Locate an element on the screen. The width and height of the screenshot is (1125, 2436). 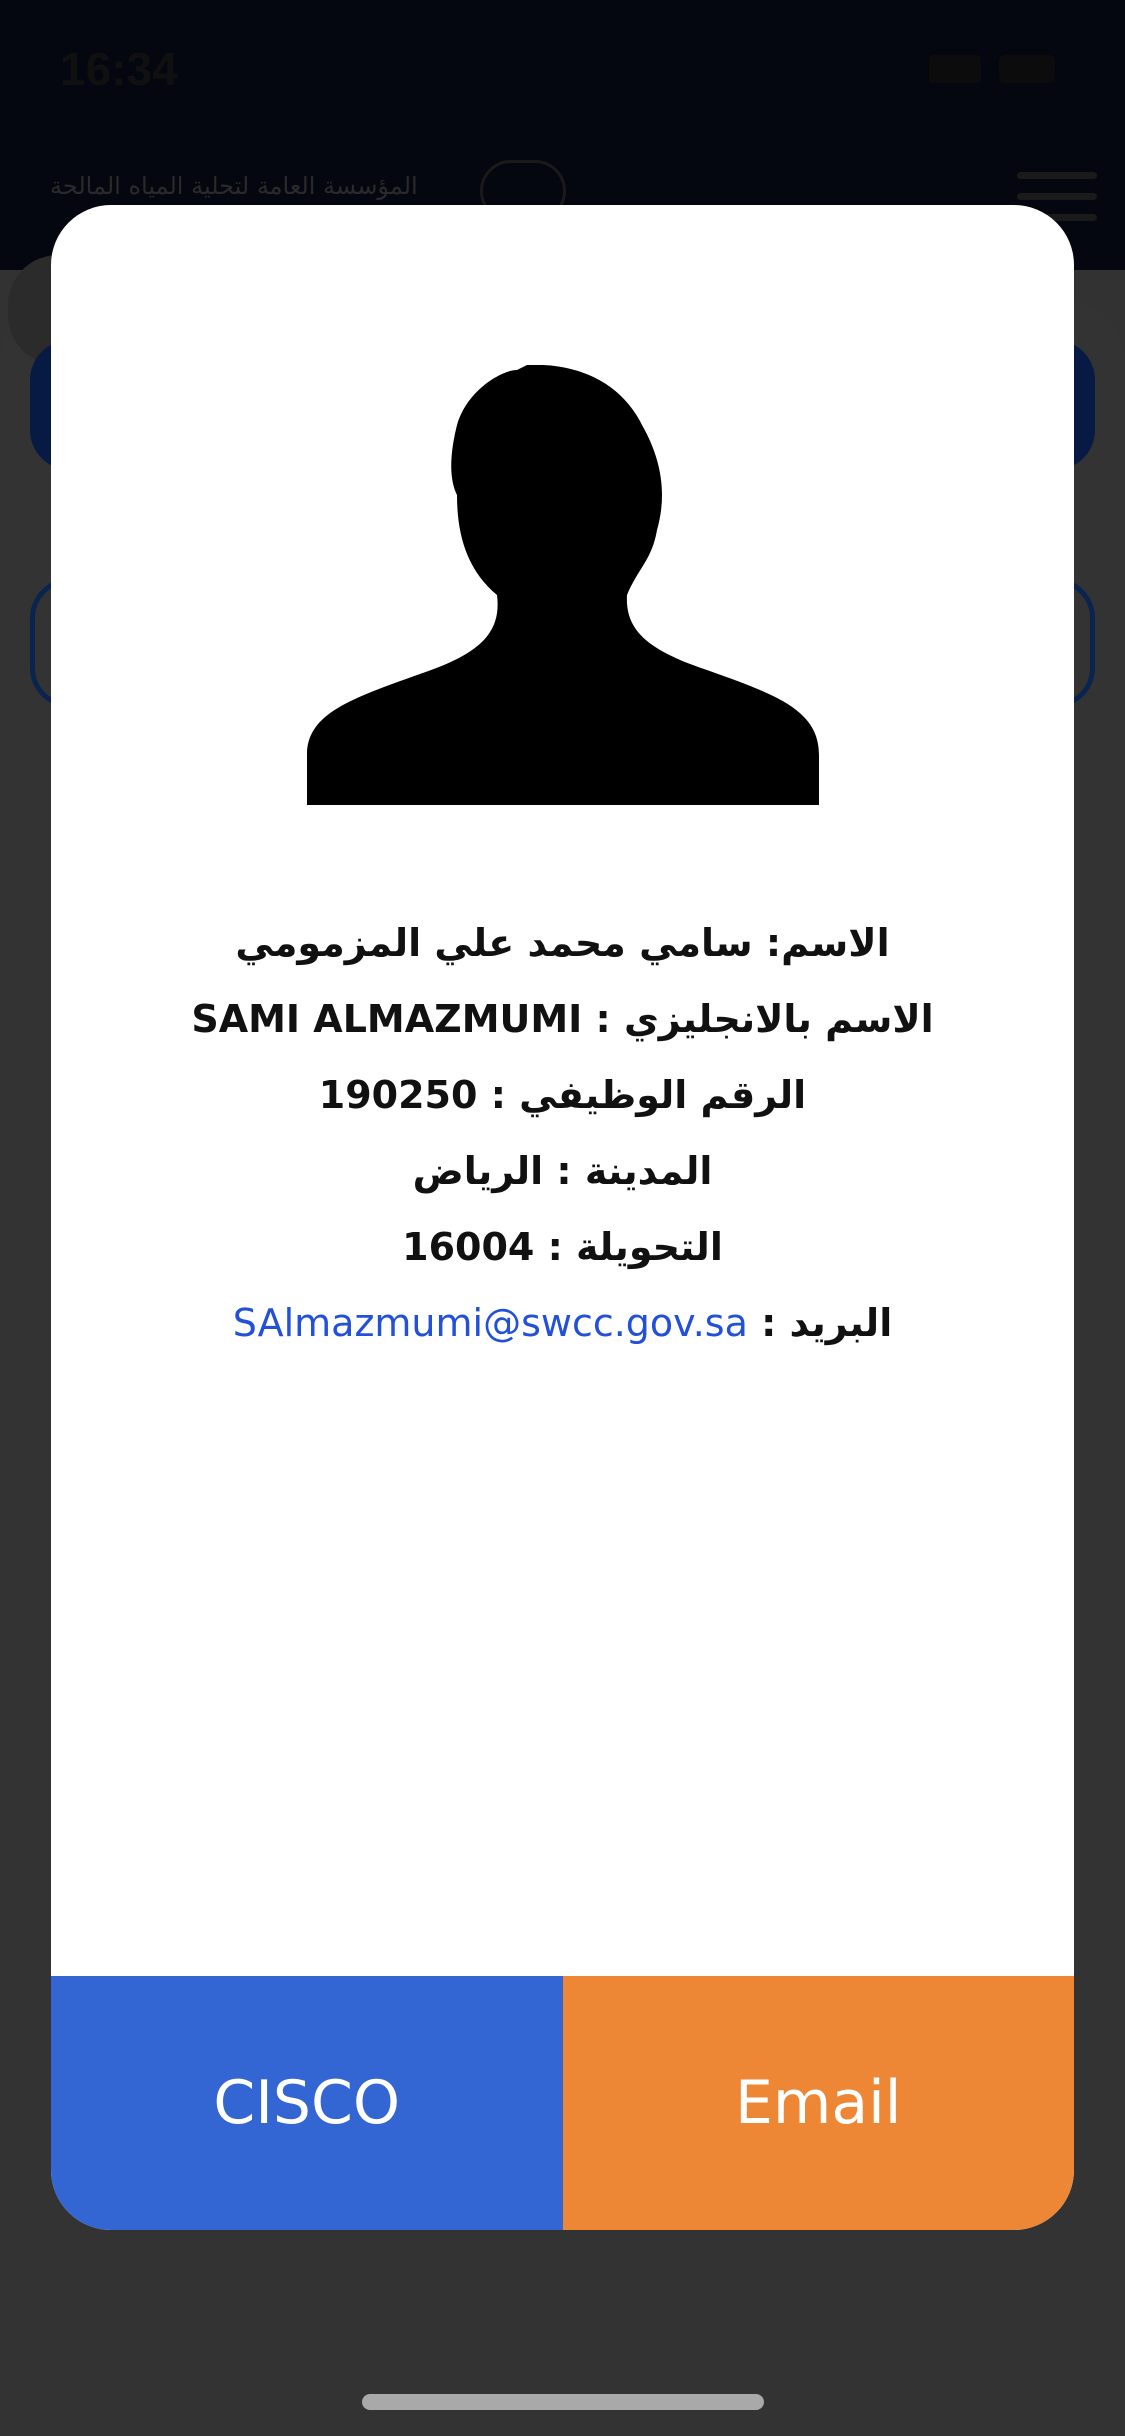
header-title: المؤسسة العامة لتحلية المياه المالحة is located at coordinates (234, 186).